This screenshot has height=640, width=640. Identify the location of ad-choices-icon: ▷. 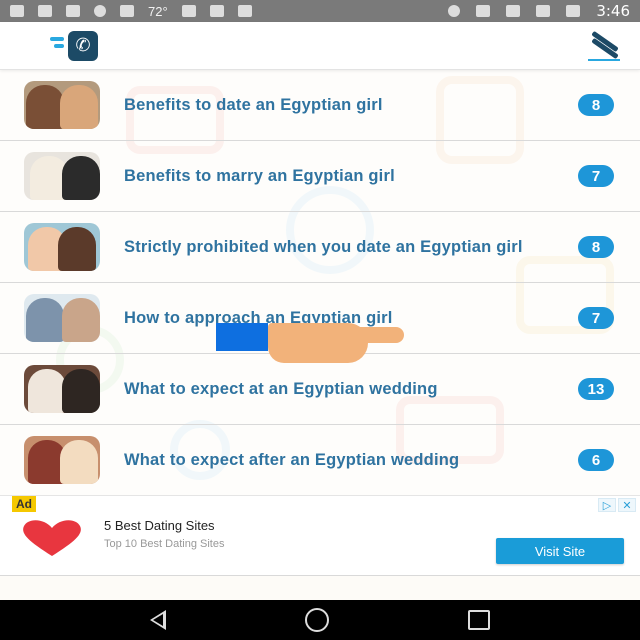
(607, 505).